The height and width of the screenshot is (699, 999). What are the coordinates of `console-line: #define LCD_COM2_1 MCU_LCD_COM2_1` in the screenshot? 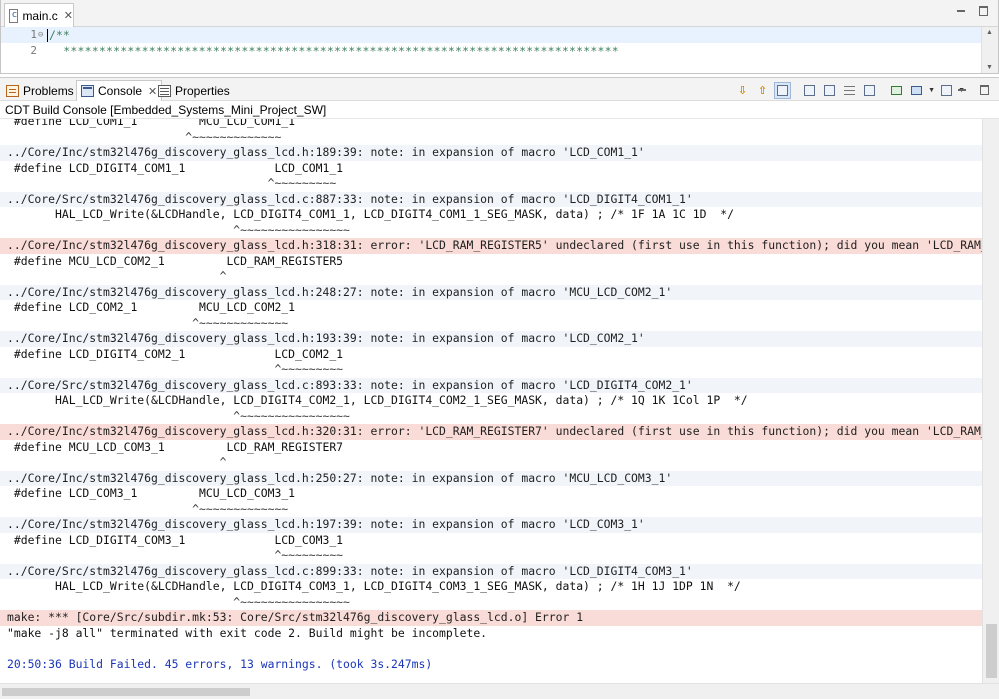 It's located at (151, 307).